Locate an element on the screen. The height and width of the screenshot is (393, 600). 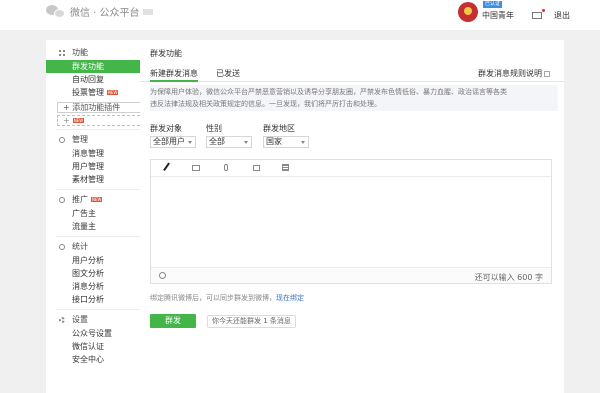
manage-icon is located at coordinates (62, 140).